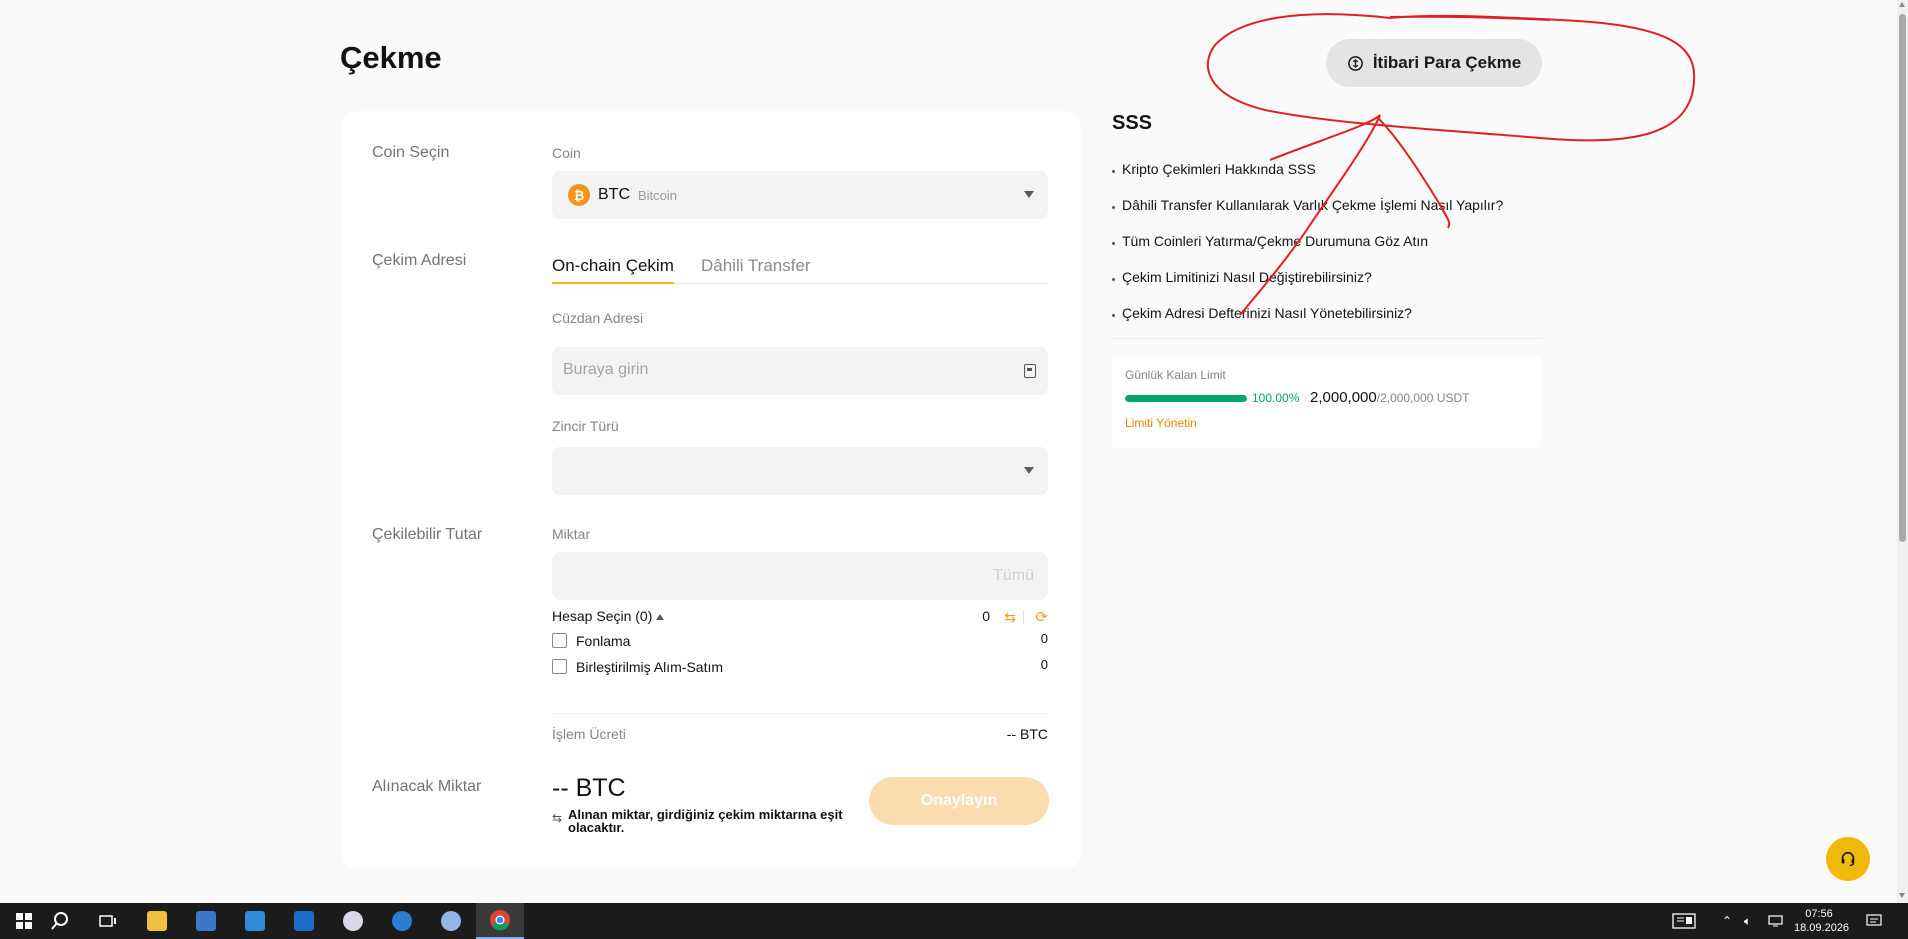  Describe the element at coordinates (602, 616) in the screenshot. I see `account-select-label: Hesap Seçin (0)` at that location.